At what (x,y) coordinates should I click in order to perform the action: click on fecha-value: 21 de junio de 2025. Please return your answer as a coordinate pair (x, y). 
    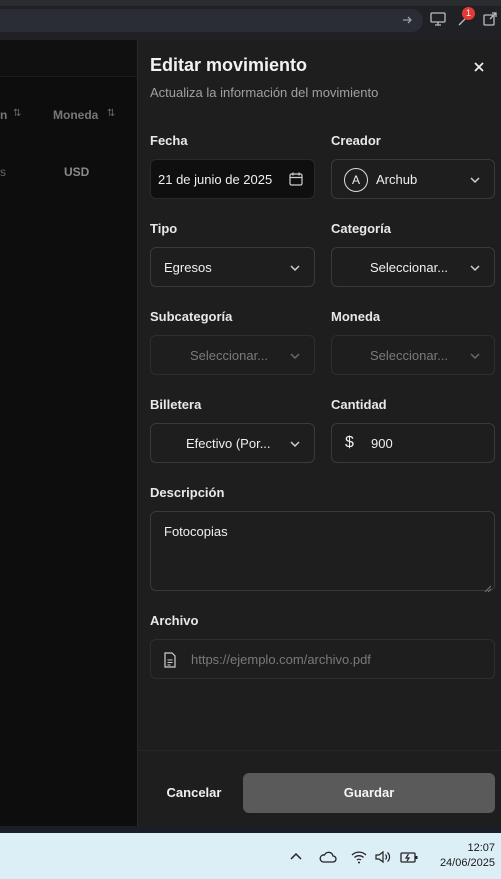
    Looking at the image, I should click on (215, 179).